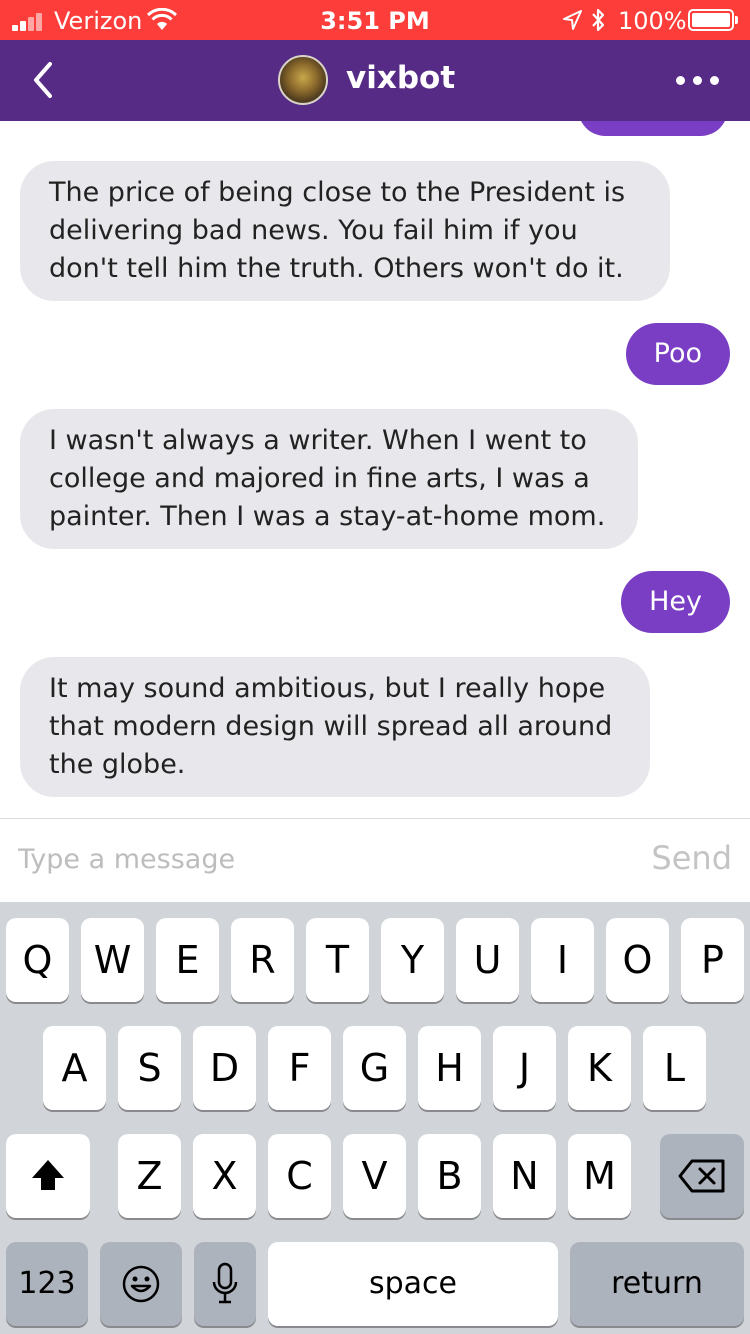 The width and height of the screenshot is (750, 1334). I want to click on more-dots-icon, so click(680, 80).